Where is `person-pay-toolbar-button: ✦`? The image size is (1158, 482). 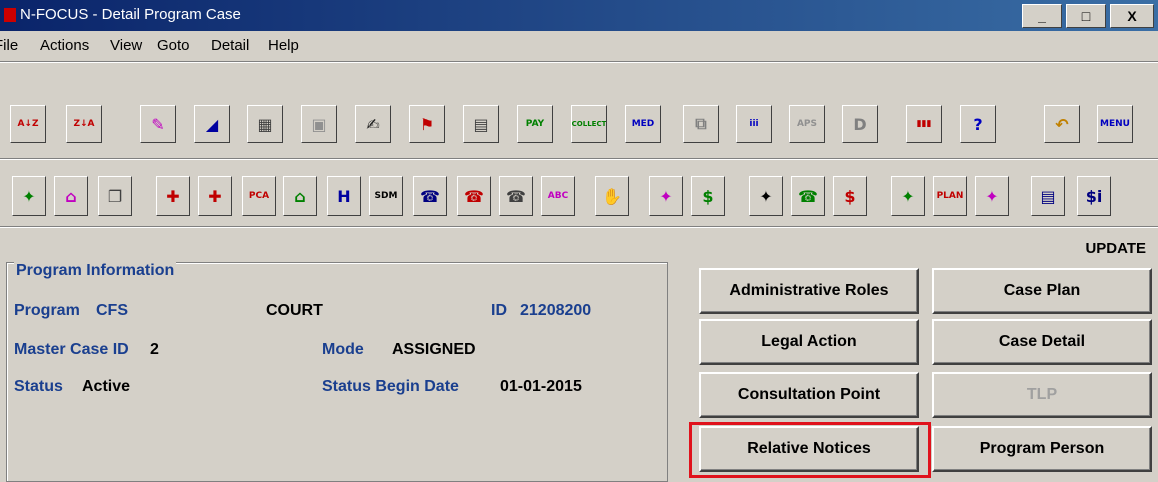
person-pay-toolbar-button: ✦ is located at coordinates (666, 196).